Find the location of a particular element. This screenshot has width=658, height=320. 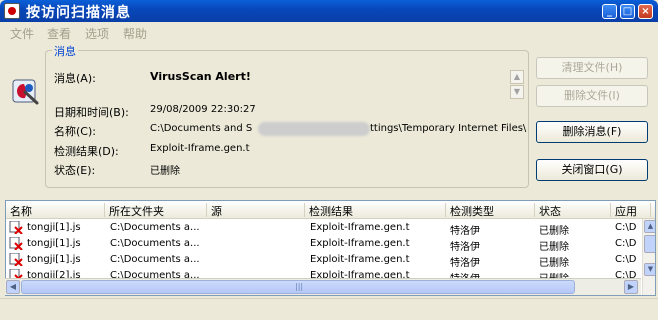

datetime-label: 日期和时间(B): is located at coordinates (91, 112).